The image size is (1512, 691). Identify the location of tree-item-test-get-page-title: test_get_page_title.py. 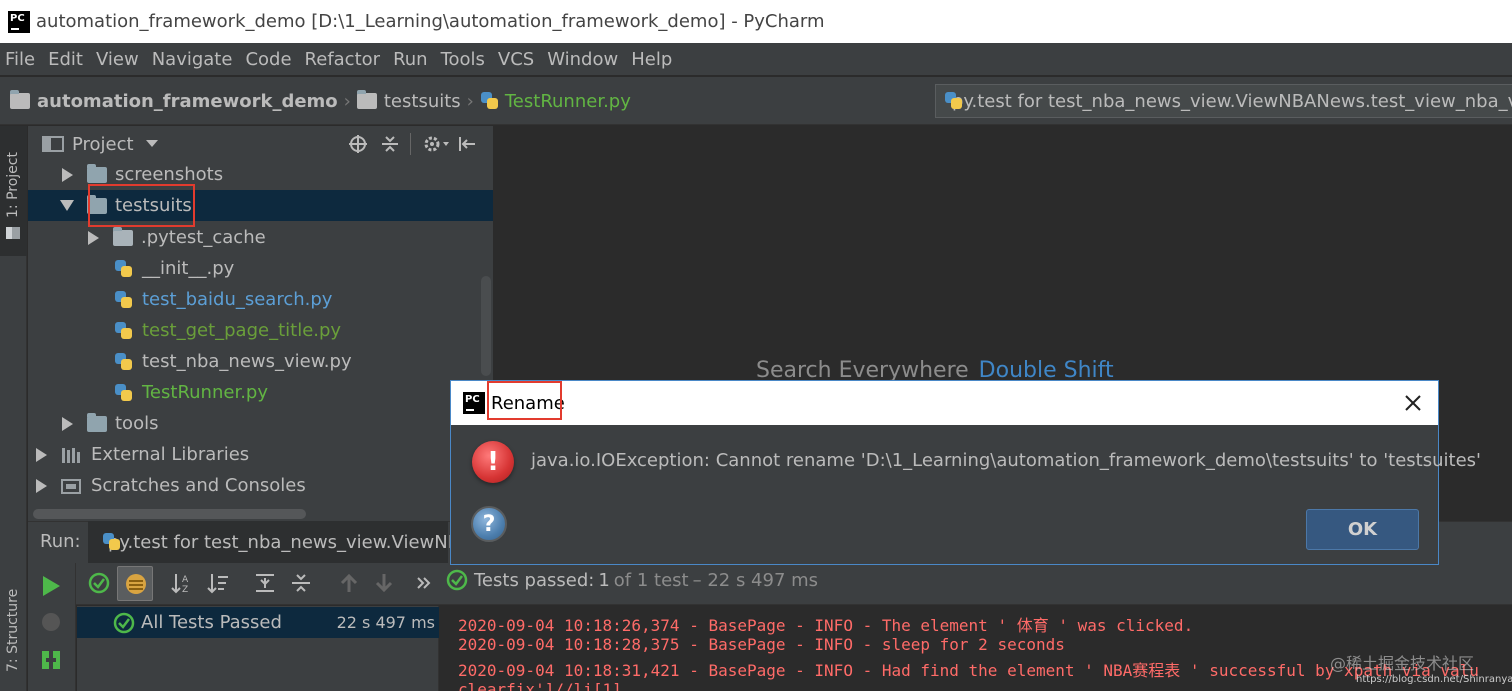
(260, 330).